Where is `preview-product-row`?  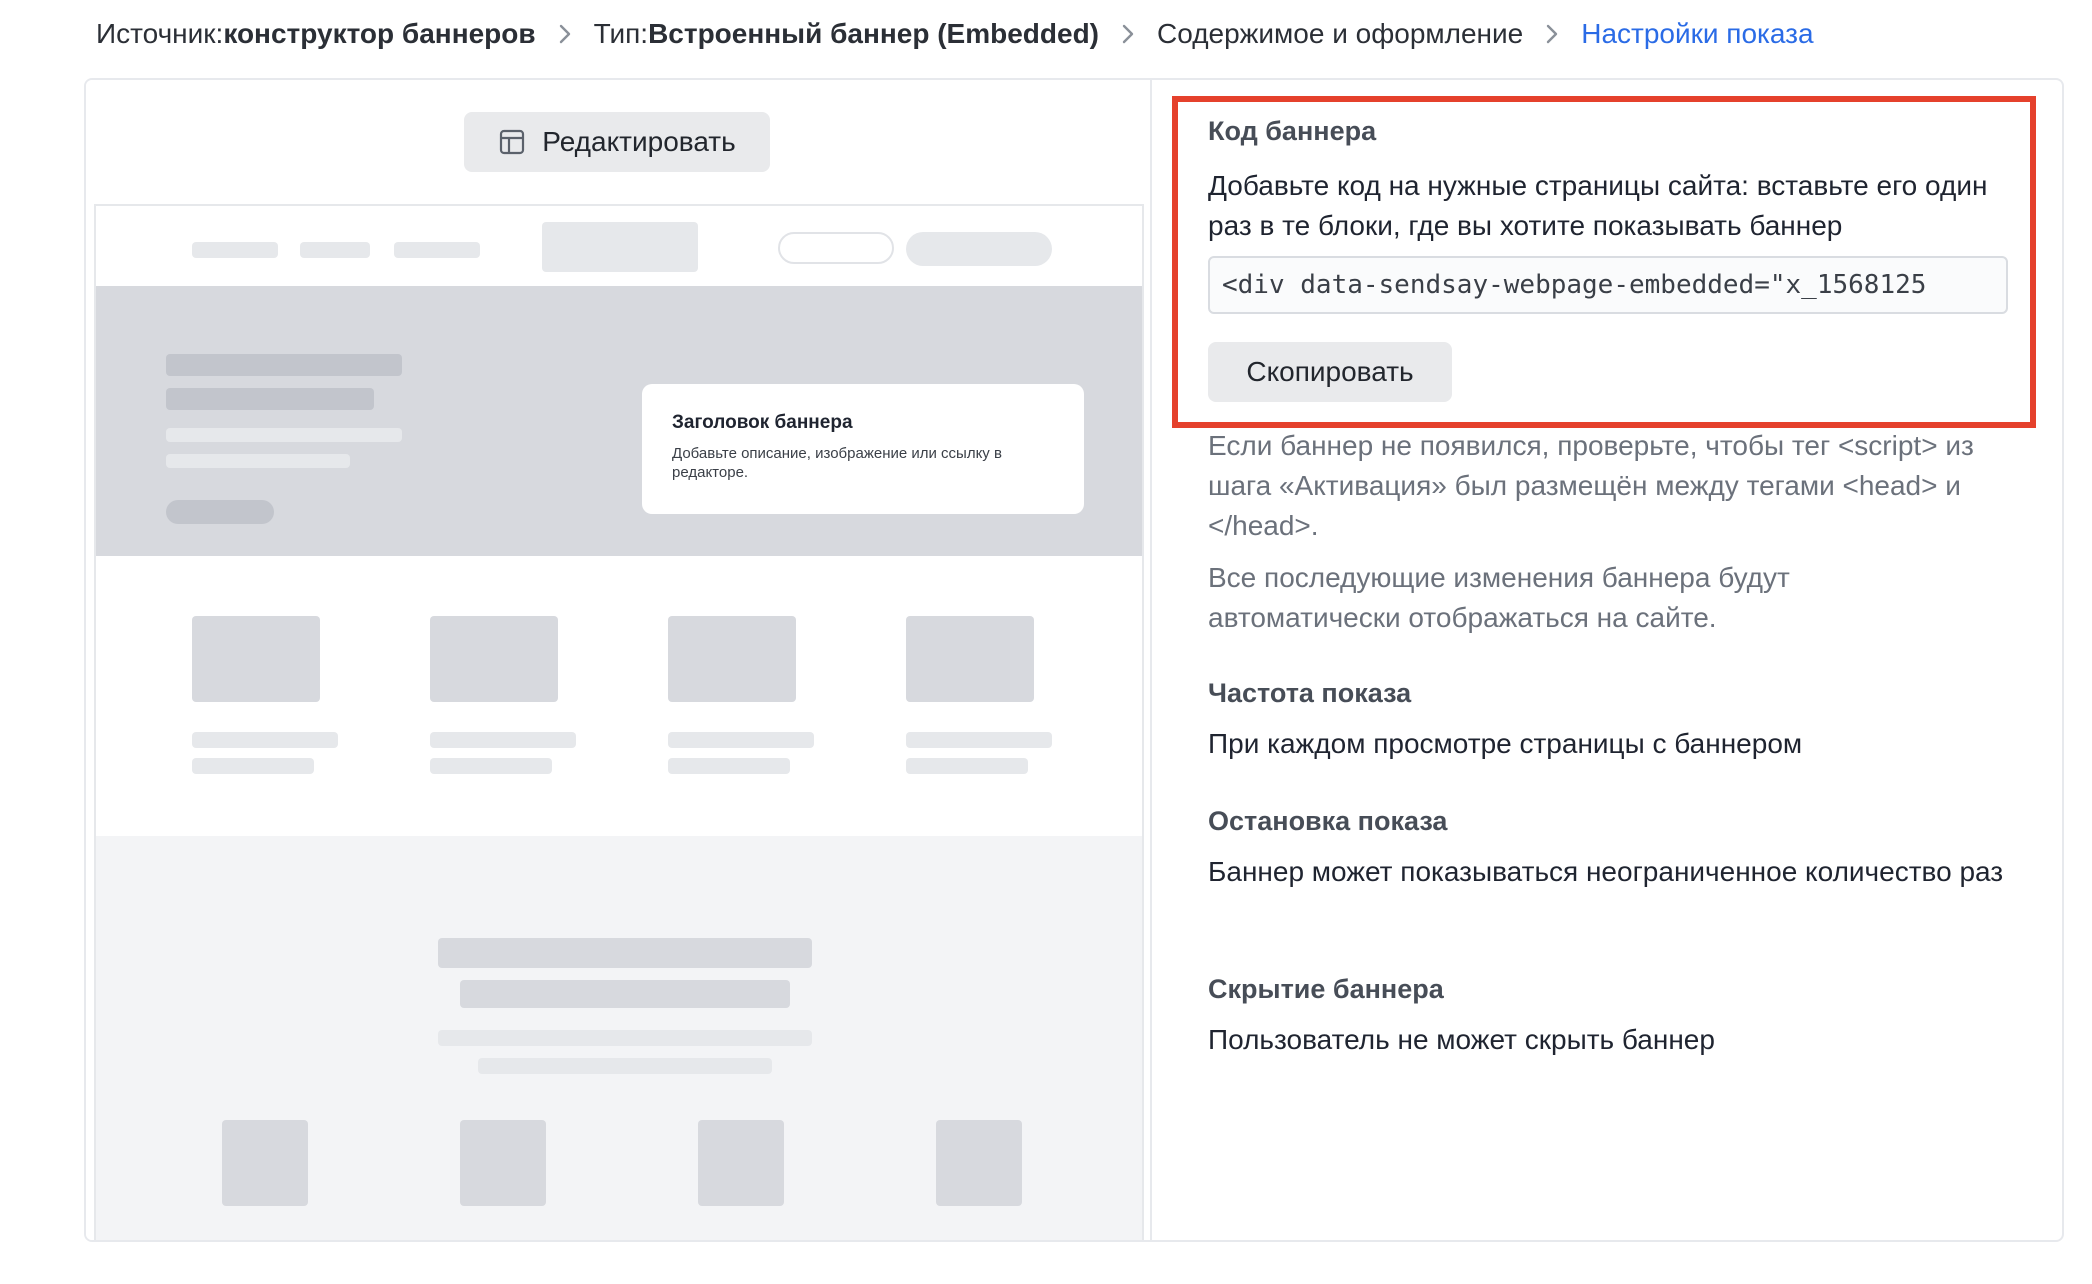 preview-product-row is located at coordinates (619, 696).